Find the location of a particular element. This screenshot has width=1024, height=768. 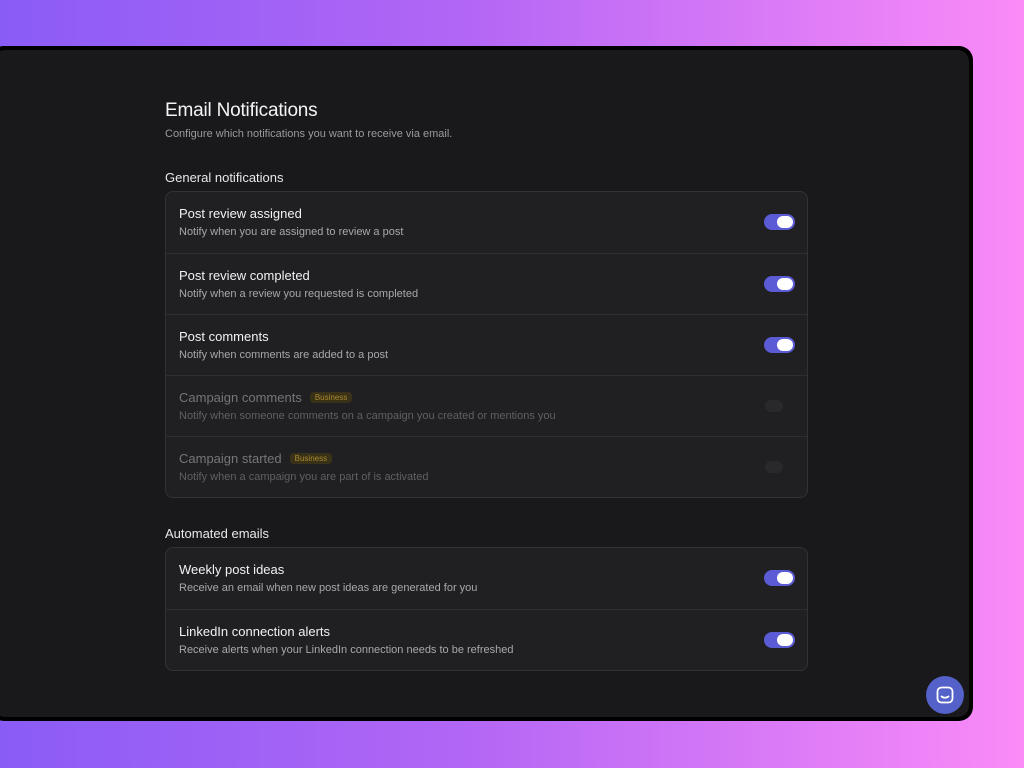

toggle-post-review-assigned is located at coordinates (779, 222).